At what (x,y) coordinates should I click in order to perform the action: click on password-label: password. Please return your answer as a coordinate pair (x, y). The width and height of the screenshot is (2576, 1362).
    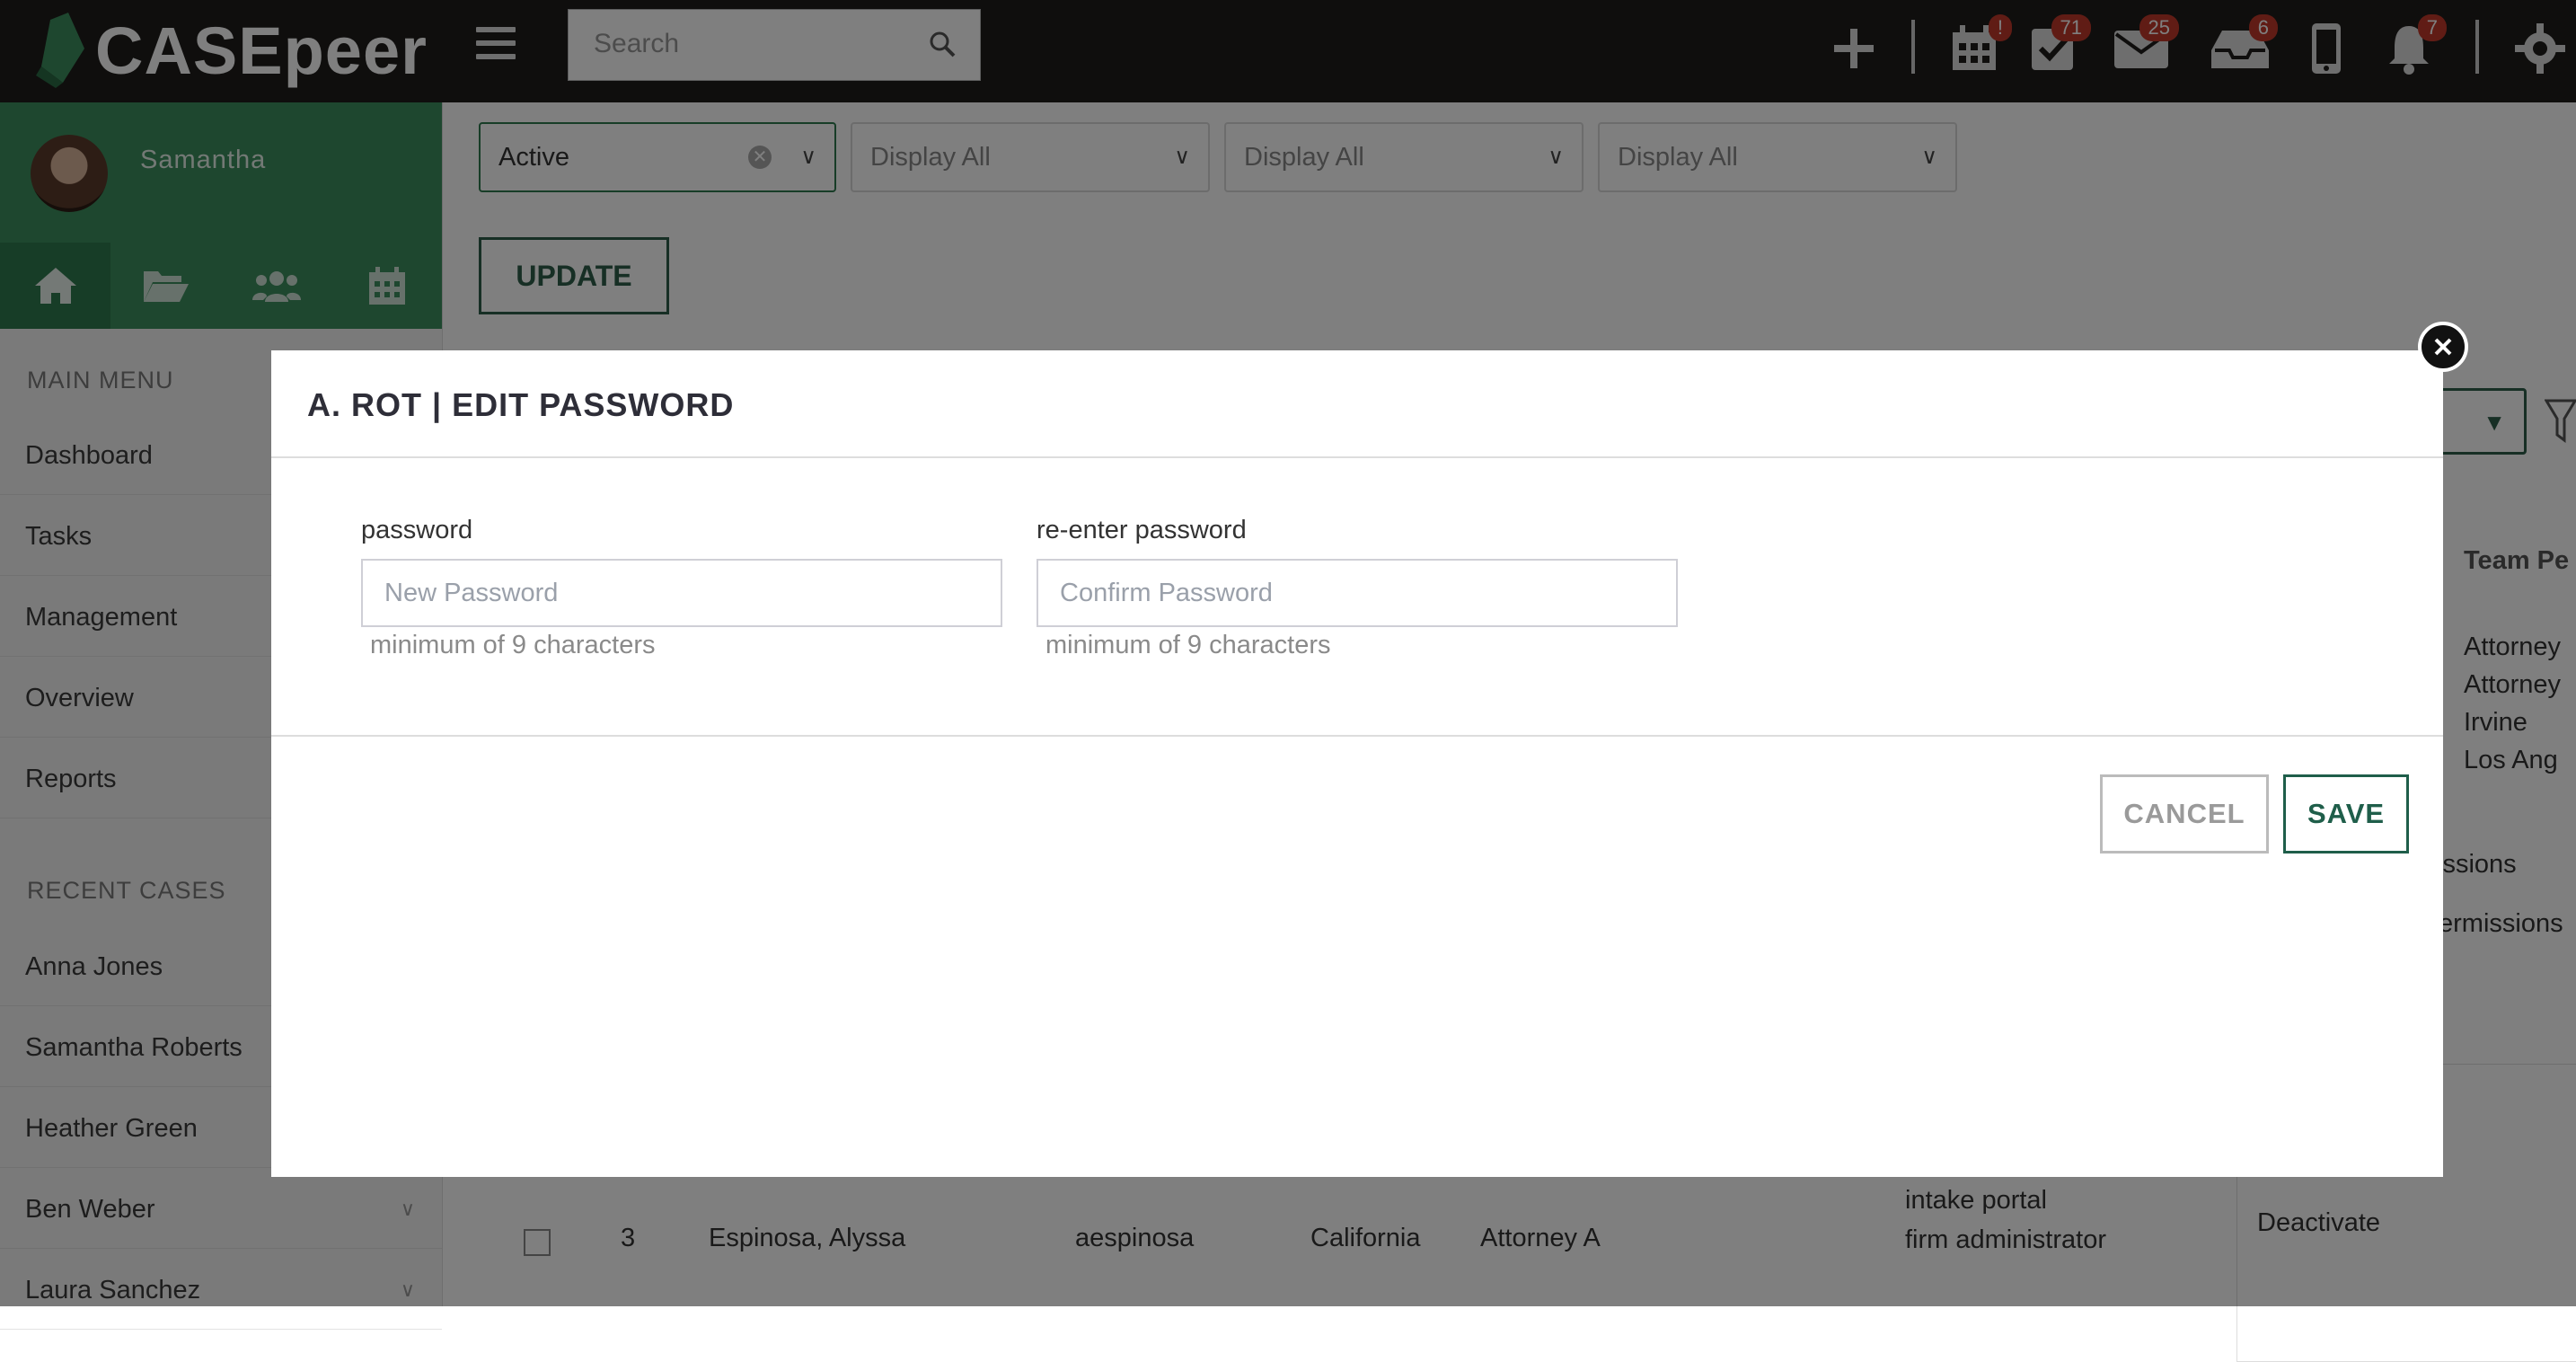
    Looking at the image, I should click on (417, 530).